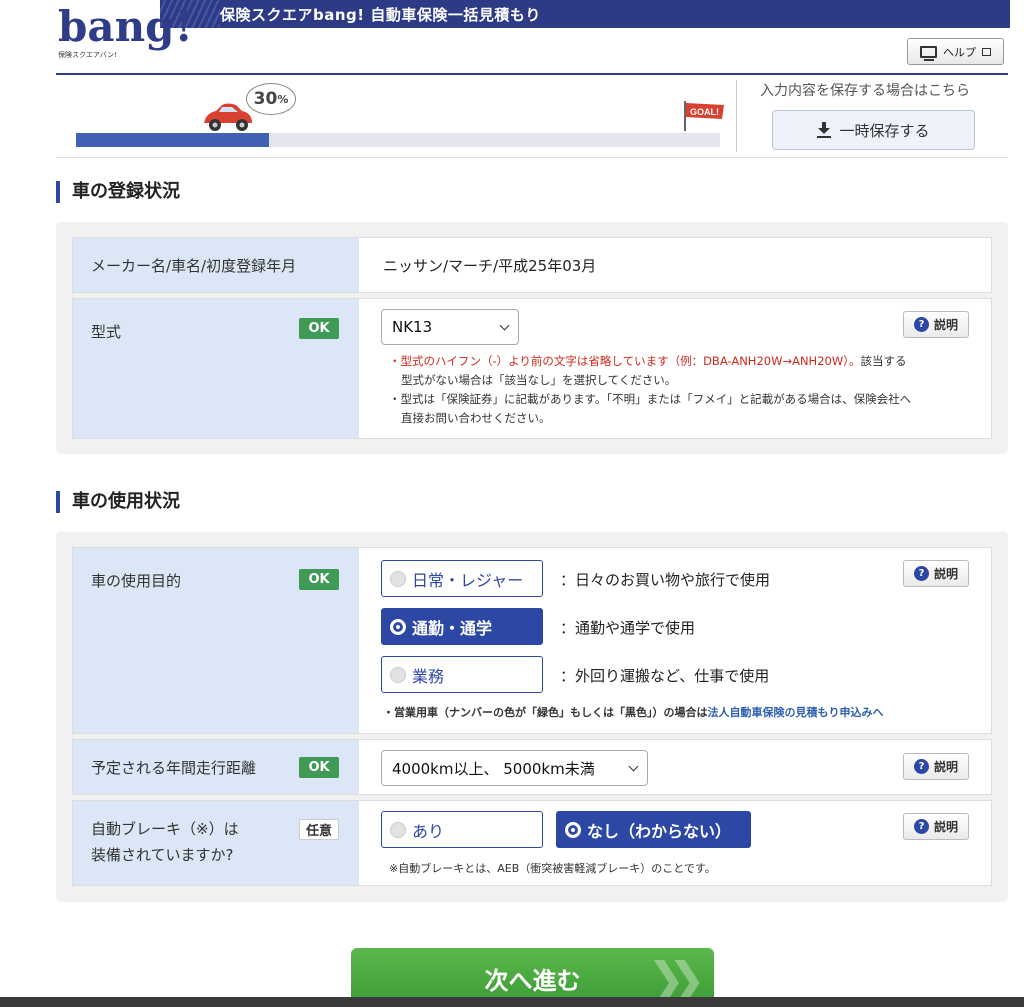 This screenshot has width=1024, height=1007. I want to click on bang-logo: bang! 保険スクエアバン!, so click(124, 33).